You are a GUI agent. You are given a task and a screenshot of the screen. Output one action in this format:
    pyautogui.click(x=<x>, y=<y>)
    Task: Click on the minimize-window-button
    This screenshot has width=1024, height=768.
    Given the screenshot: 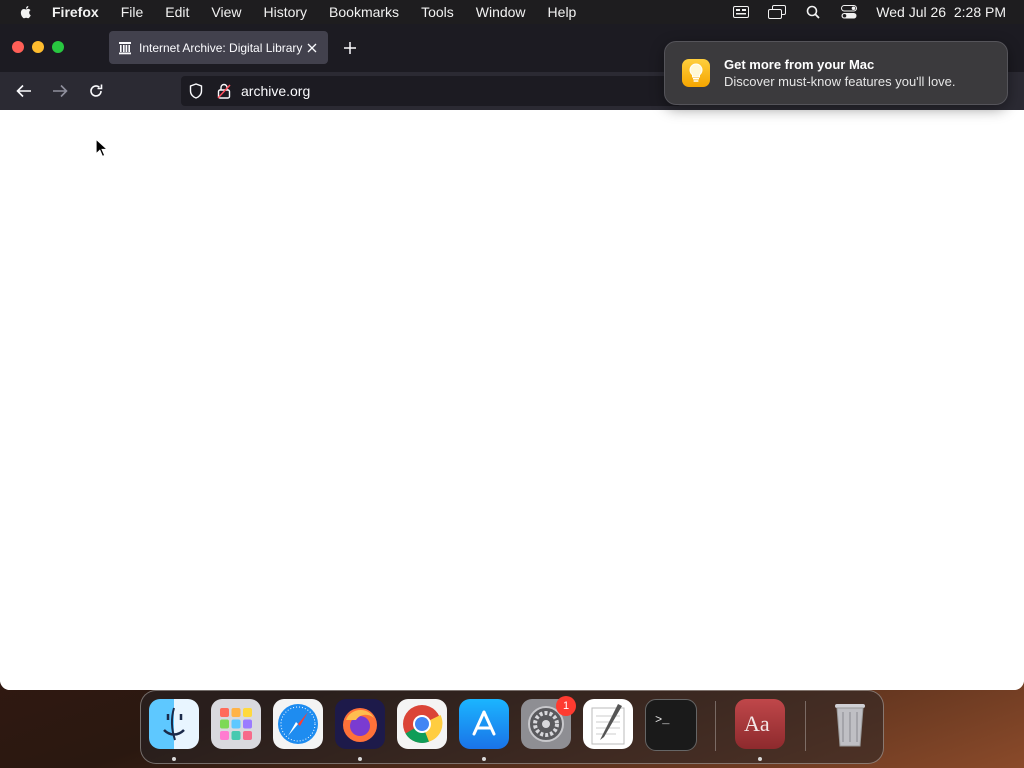 What is the action you would take?
    pyautogui.click(x=38, y=47)
    